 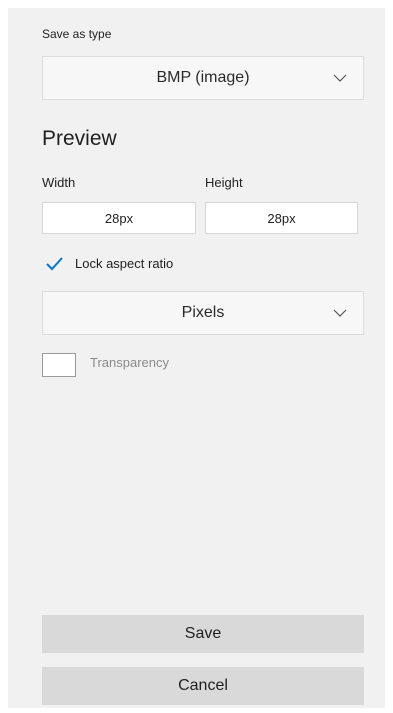 I want to click on transparency-checkbox, so click(x=59, y=365).